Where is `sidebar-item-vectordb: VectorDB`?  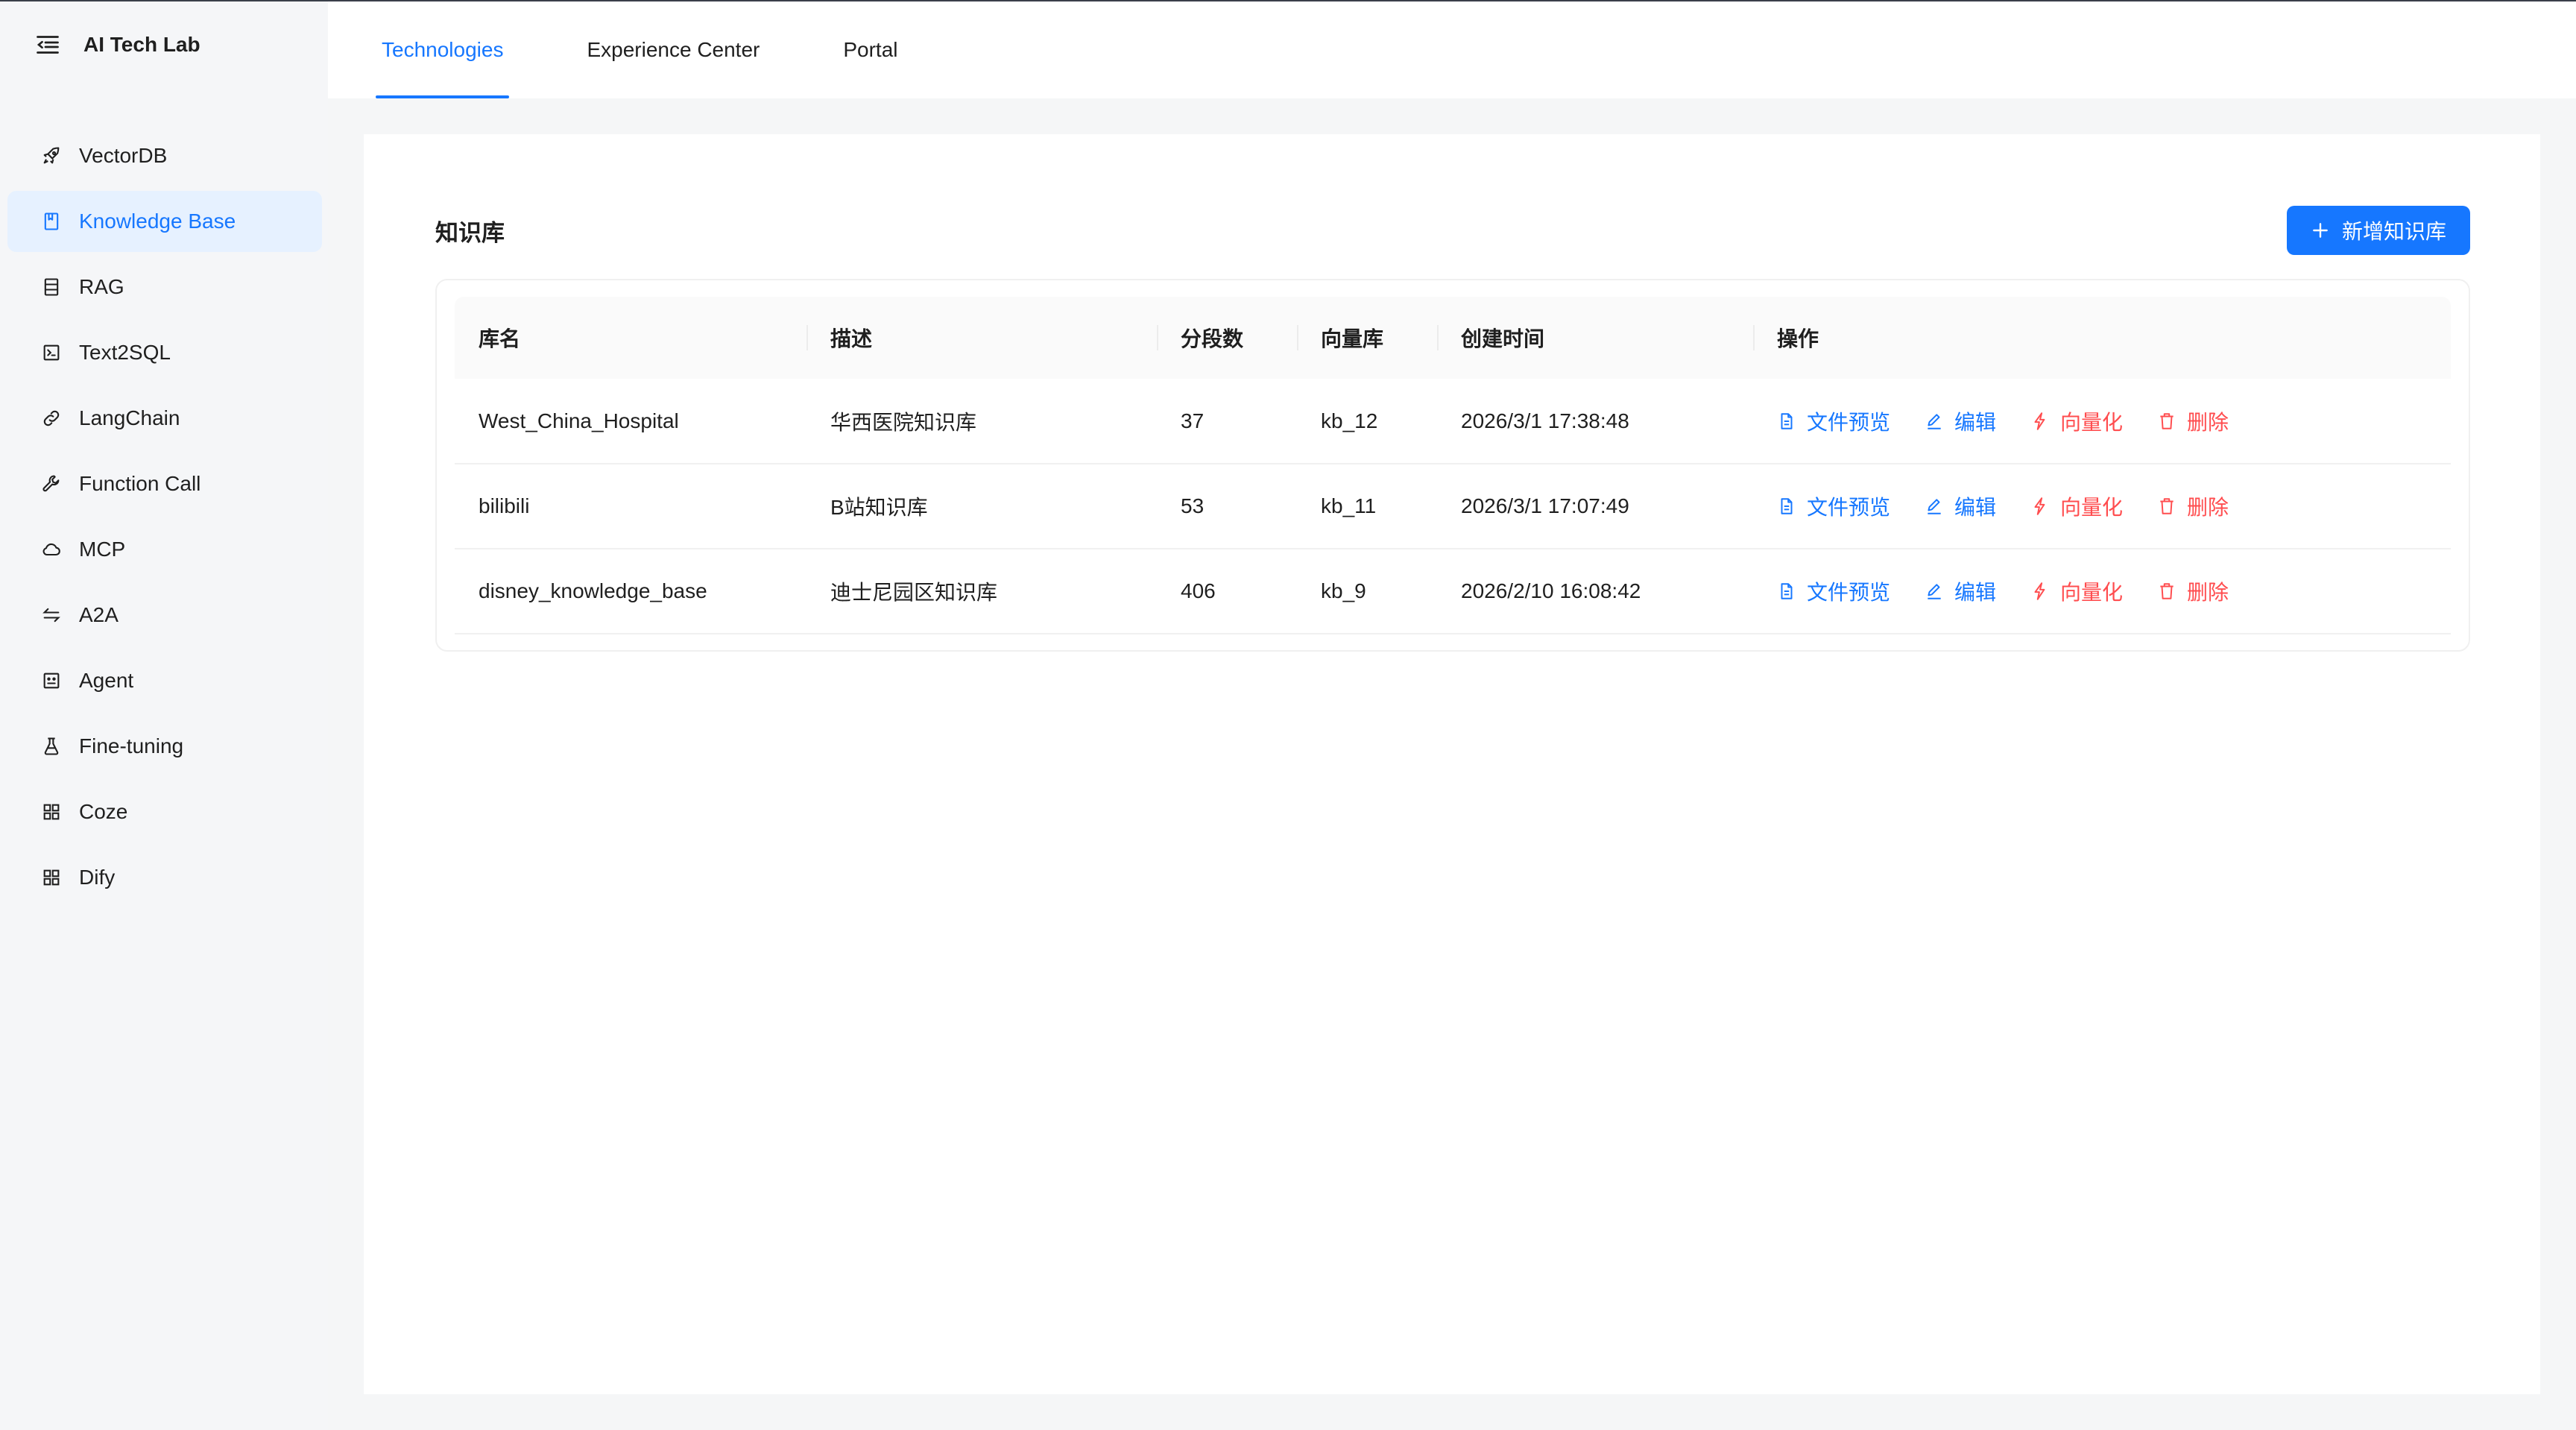
sidebar-item-vectordb: VectorDB is located at coordinates (164, 155).